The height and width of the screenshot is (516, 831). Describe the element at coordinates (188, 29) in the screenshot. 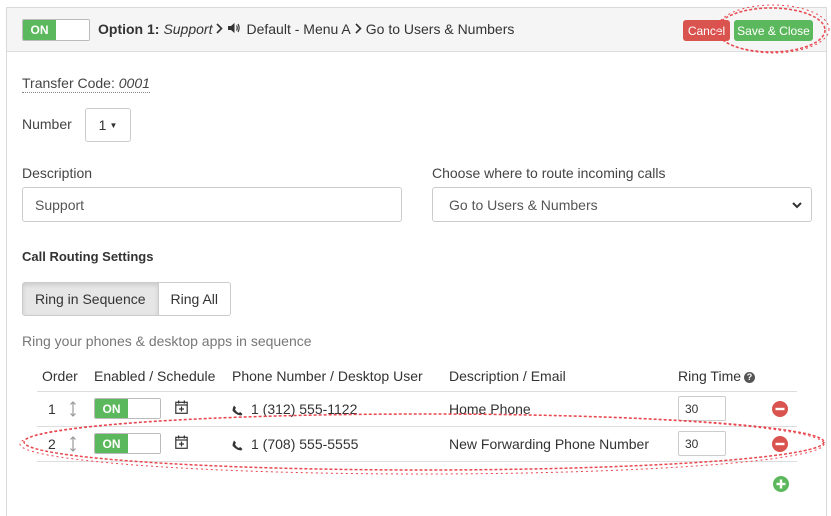

I see `option-name: Support` at that location.